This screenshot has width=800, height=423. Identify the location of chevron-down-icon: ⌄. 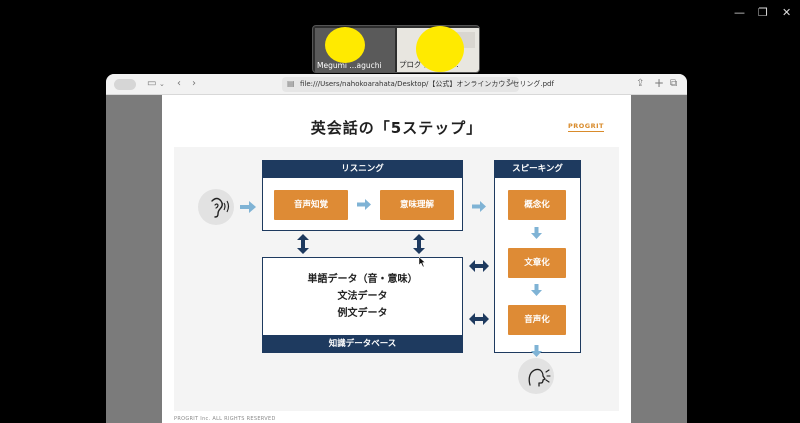
(162, 84).